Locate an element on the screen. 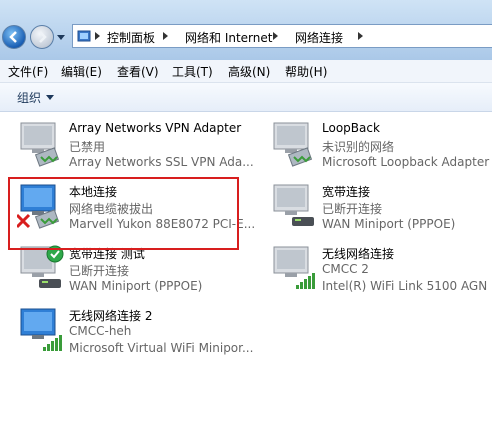 The height and width of the screenshot is (423, 492). back-arrow-icon is located at coordinates (13, 37).